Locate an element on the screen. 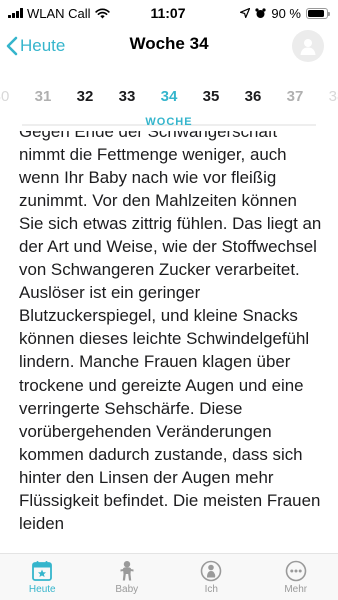  week-number-34: 34 is located at coordinates (169, 96).